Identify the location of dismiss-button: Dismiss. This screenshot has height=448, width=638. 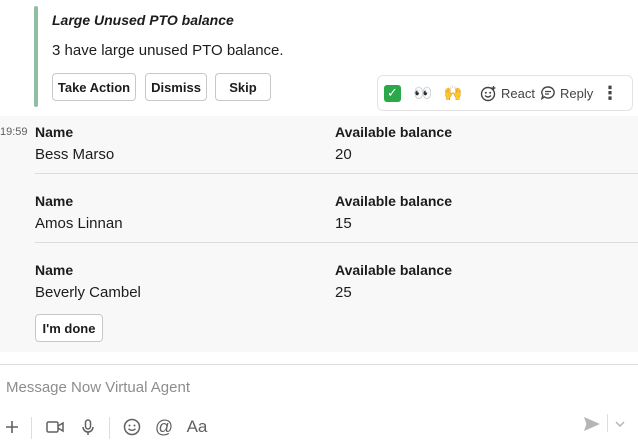
(176, 87).